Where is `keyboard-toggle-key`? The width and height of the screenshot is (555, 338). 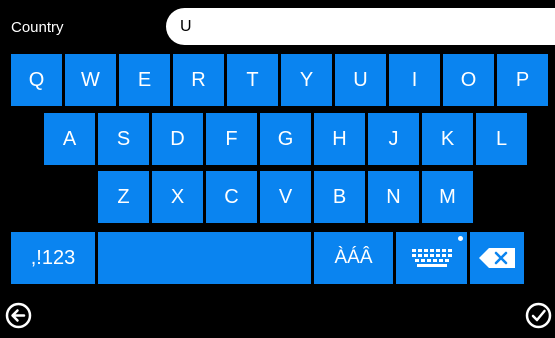 keyboard-toggle-key is located at coordinates (431, 258).